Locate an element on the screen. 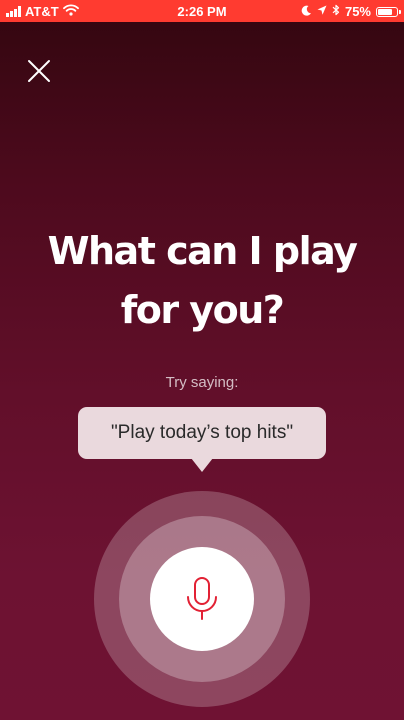 This screenshot has height=720, width=404. try-saying-label: Try saying: is located at coordinates (202, 382).